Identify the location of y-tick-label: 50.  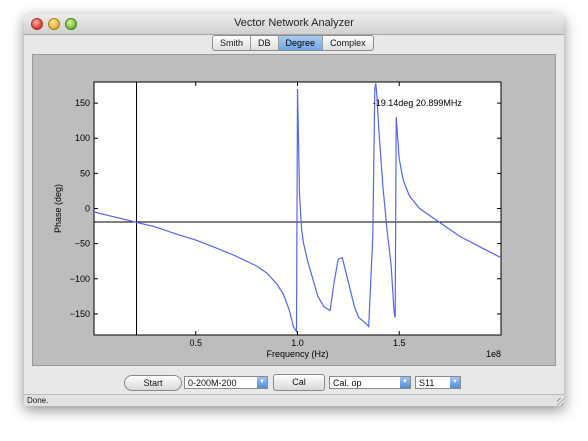
(85, 173).